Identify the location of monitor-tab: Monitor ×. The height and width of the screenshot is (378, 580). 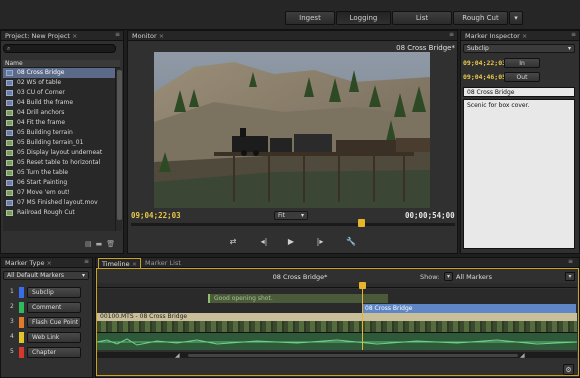
(292, 36).